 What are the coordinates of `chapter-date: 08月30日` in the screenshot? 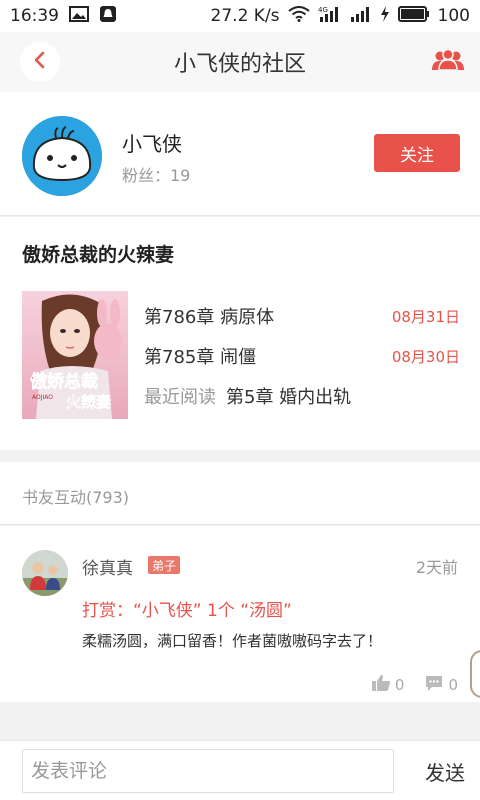 It's located at (425, 356).